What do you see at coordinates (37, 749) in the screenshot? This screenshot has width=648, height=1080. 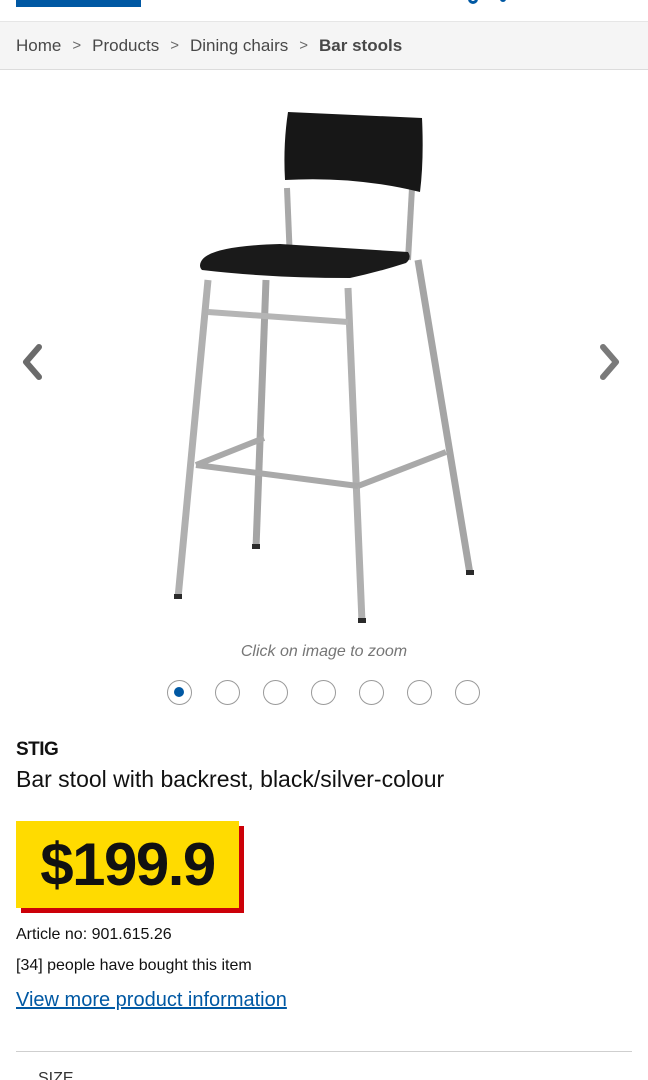 I see `product-brand: STIG` at bounding box center [37, 749].